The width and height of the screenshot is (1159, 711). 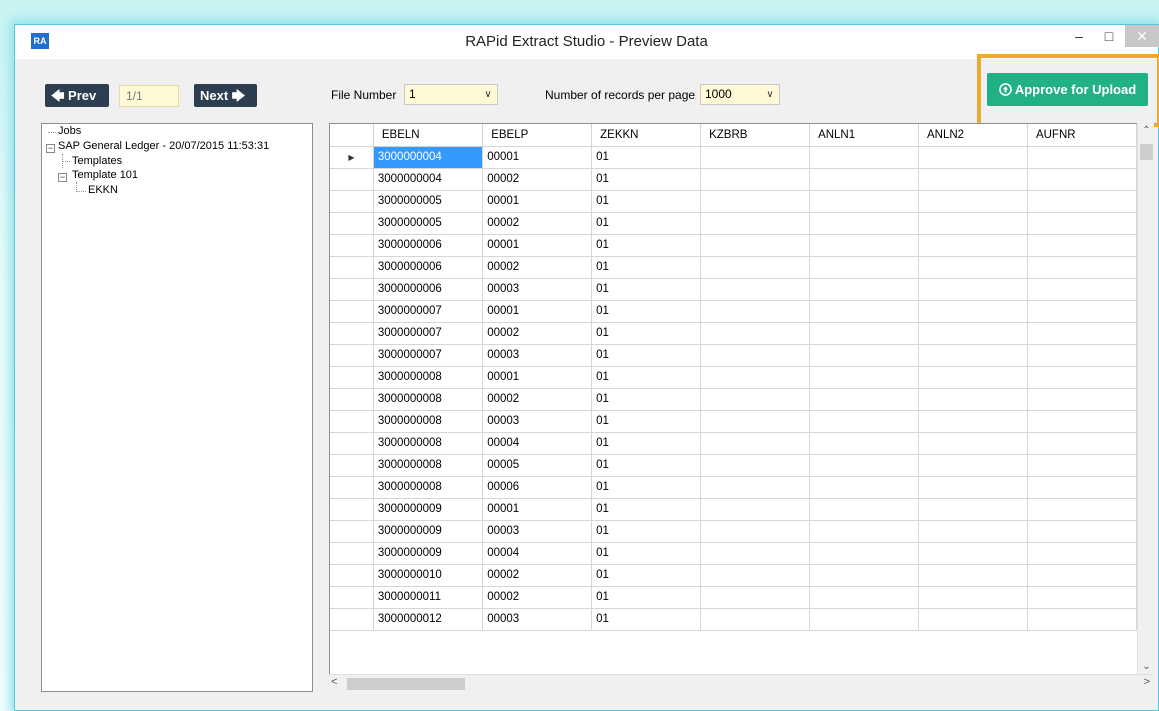 I want to click on vertical-scrollbar: ⌃ ⌄, so click(x=1145, y=398).